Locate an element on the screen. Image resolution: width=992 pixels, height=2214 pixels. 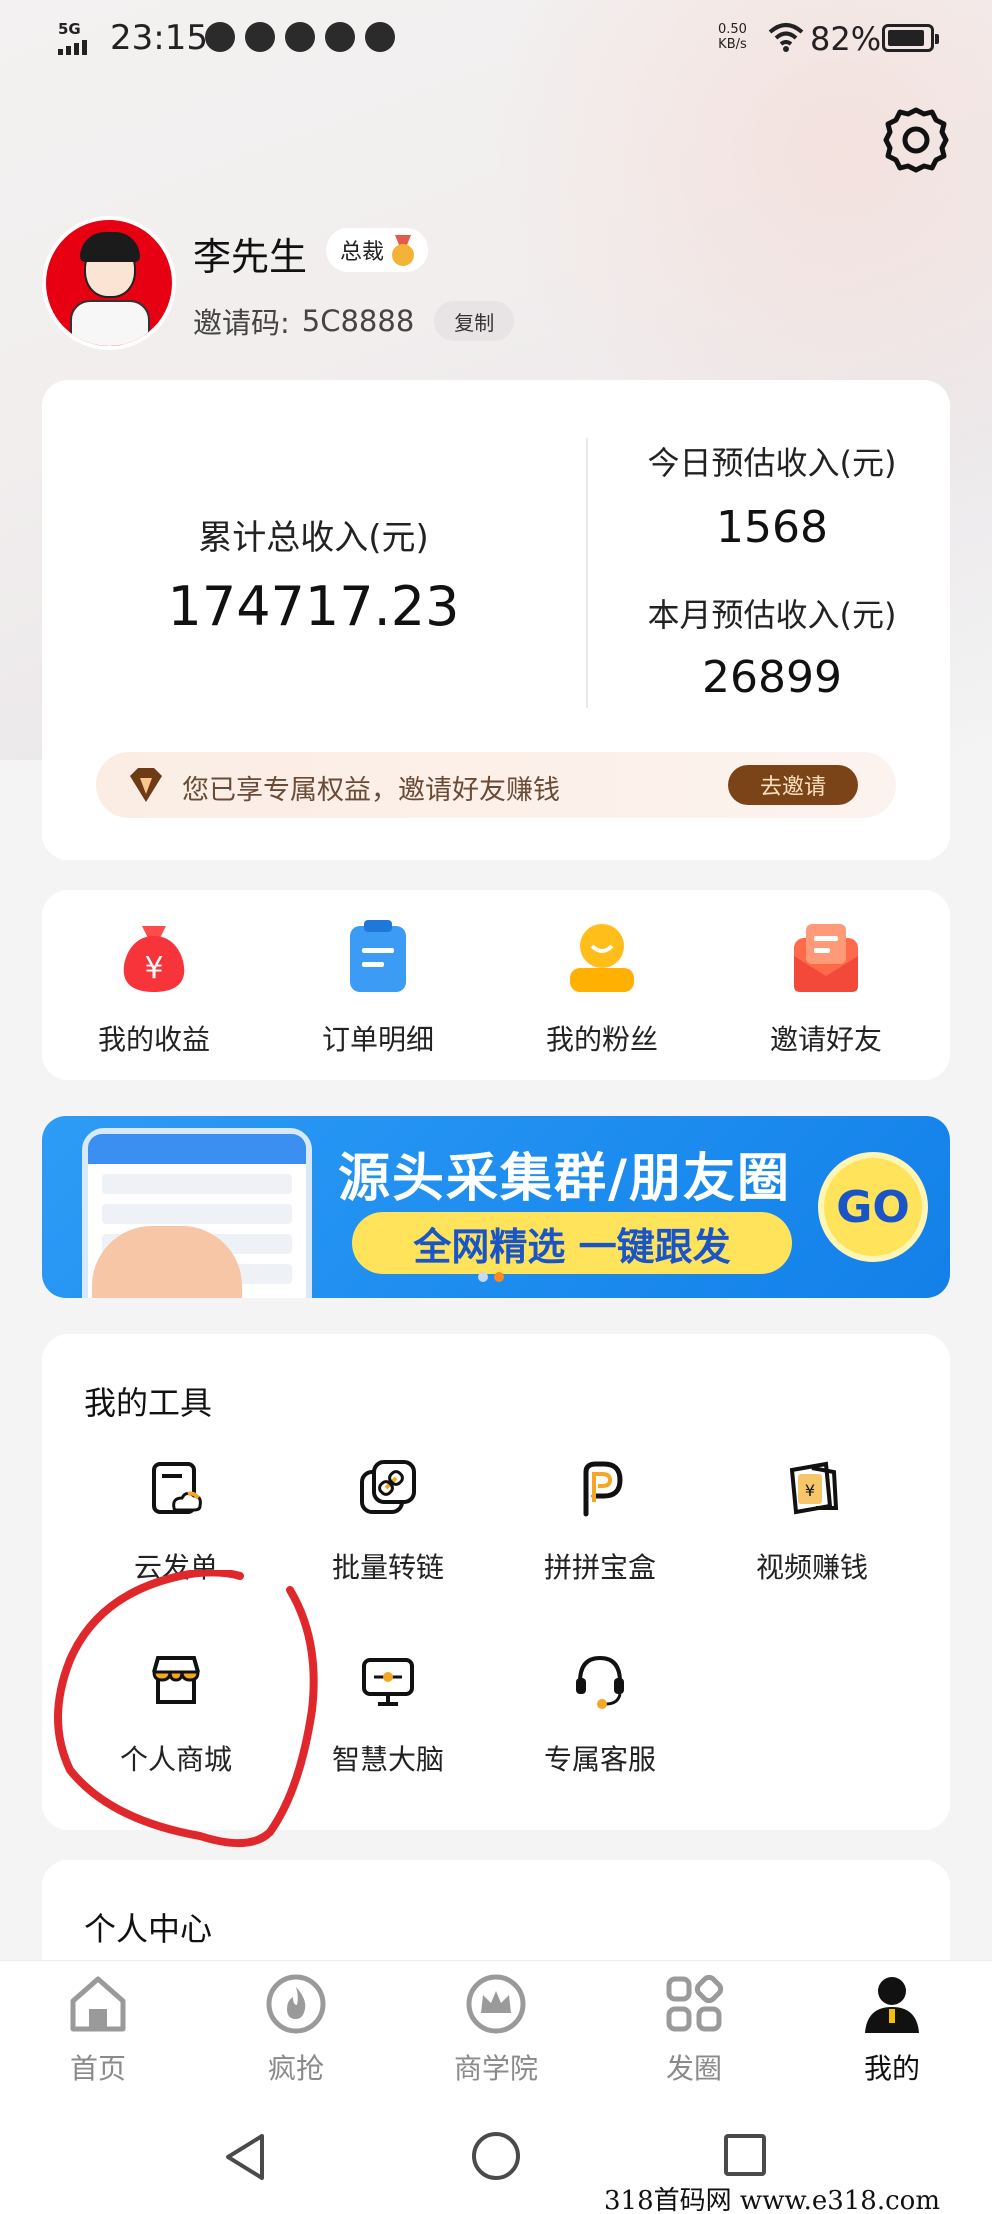
bottom-tab-bar: 首页 疯抢 商学院 发圈 我的 is located at coordinates (496, 2025).